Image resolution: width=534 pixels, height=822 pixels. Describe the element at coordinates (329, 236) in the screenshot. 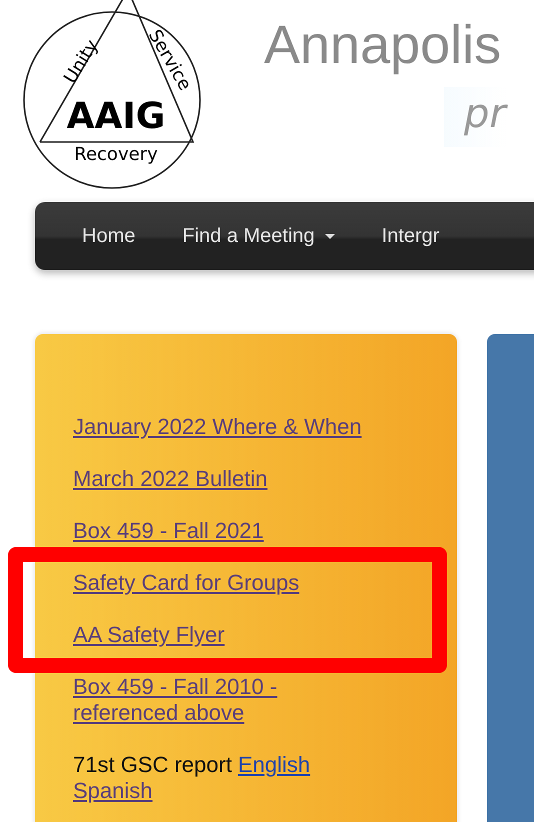

I see `caret-icon` at that location.